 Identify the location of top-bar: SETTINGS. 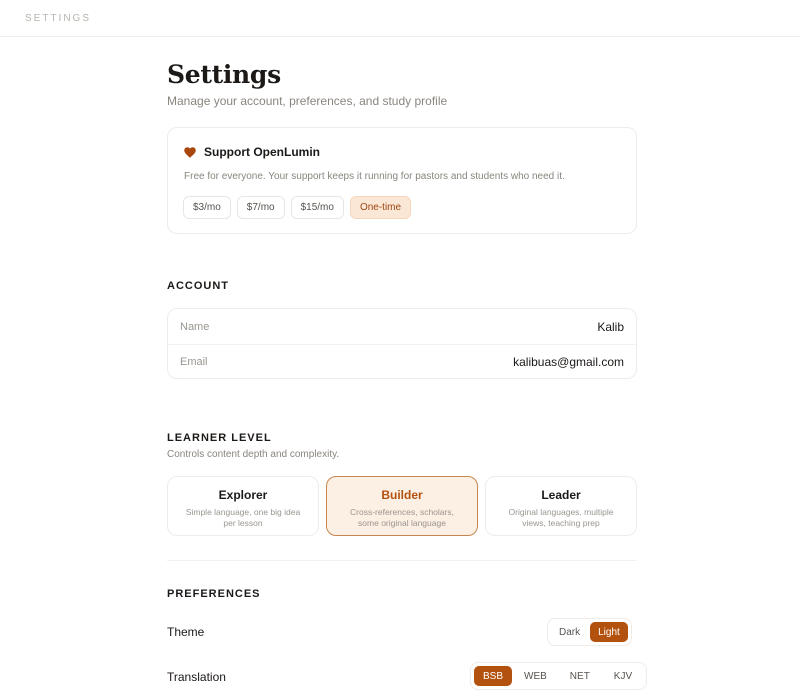
(400, 18).